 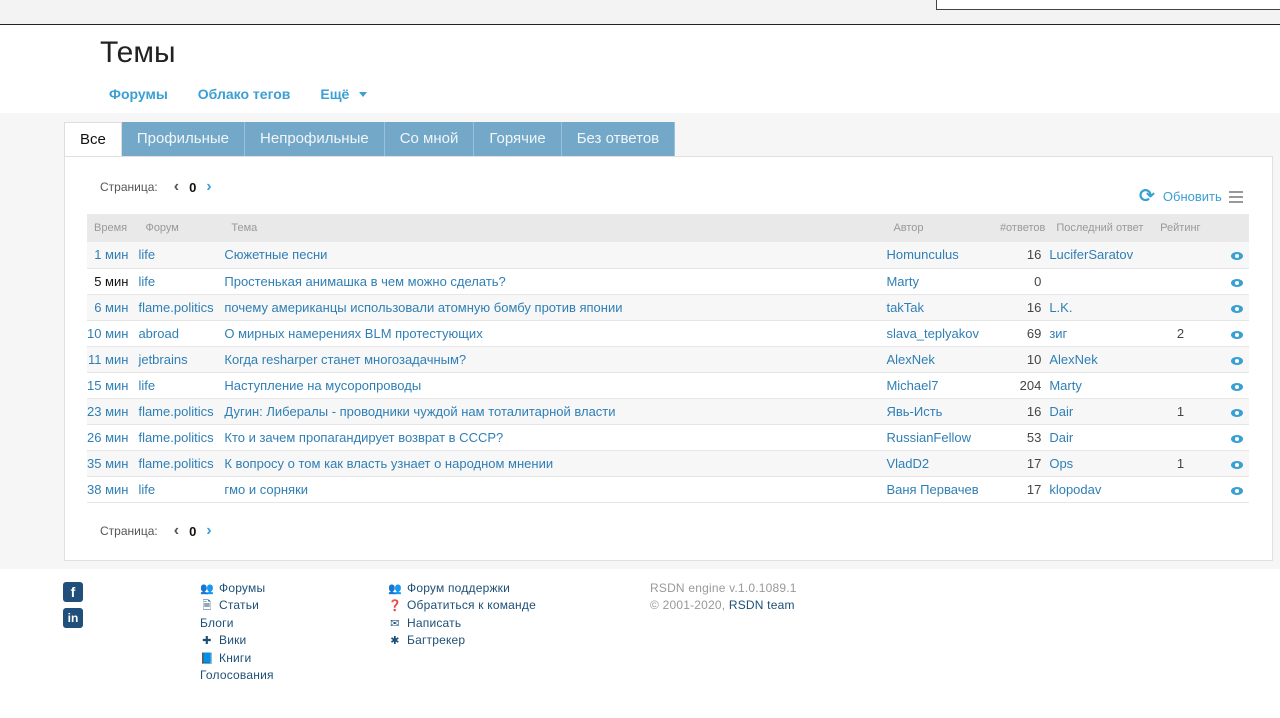 I want to click on linkedin-icon: in, so click(x=73, y=618).